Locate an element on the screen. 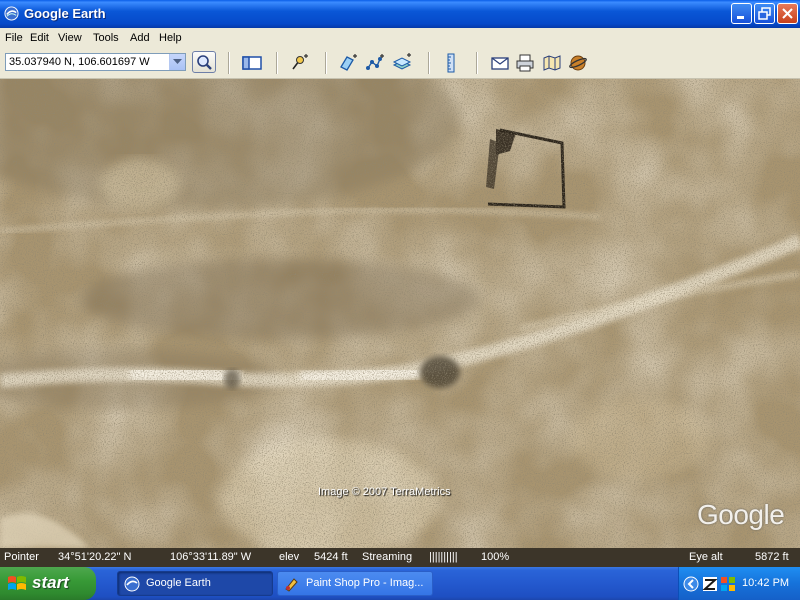 This screenshot has width=800, height=600. zonealarm-icon is located at coordinates (710, 584).